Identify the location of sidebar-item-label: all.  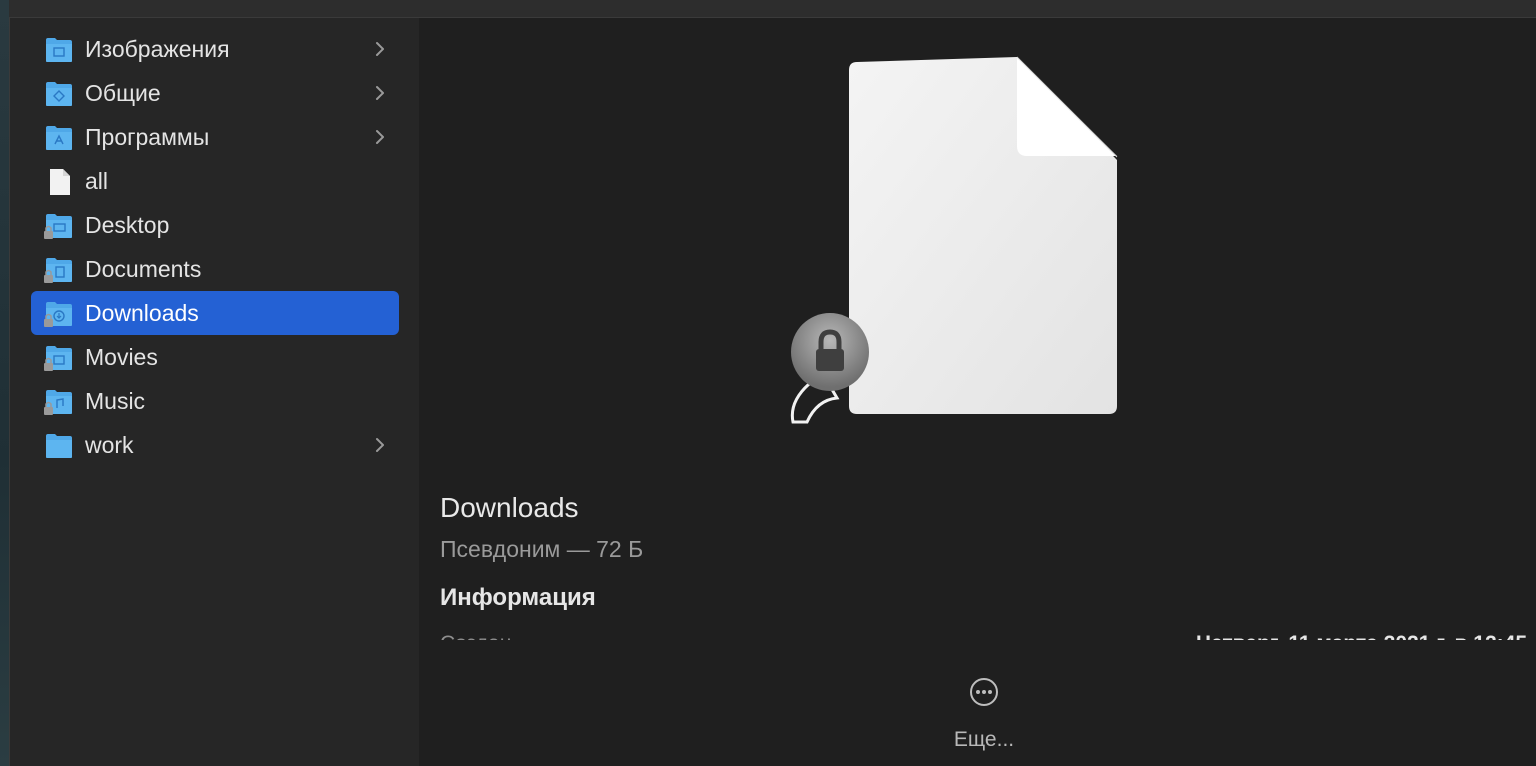
(97, 181).